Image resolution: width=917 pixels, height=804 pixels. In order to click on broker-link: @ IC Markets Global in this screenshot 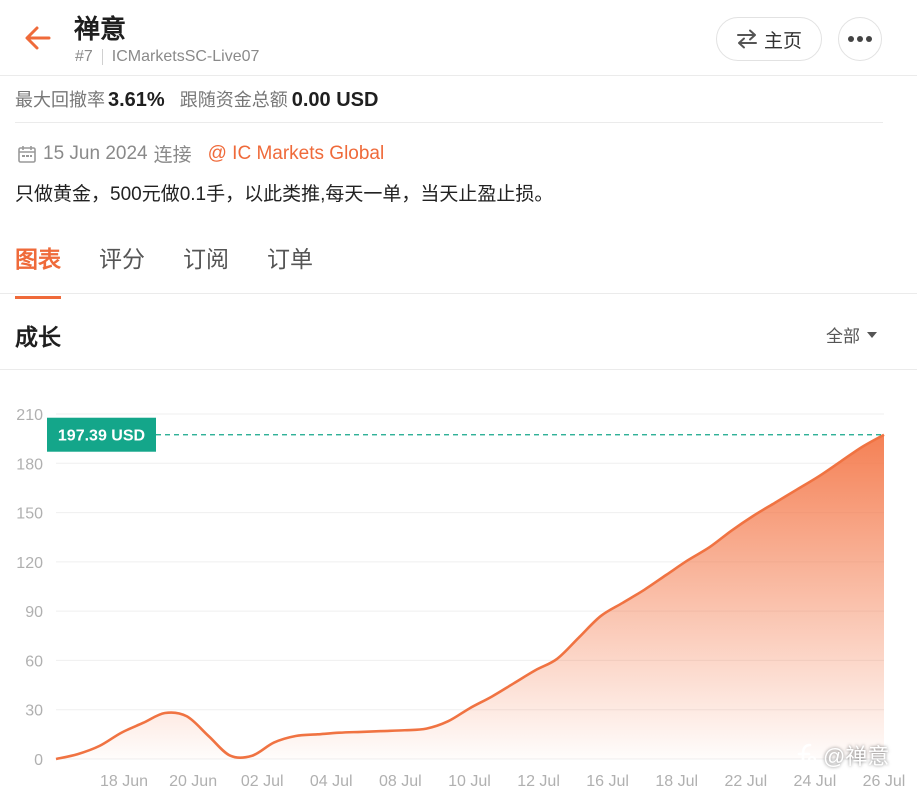, I will do `click(296, 154)`.